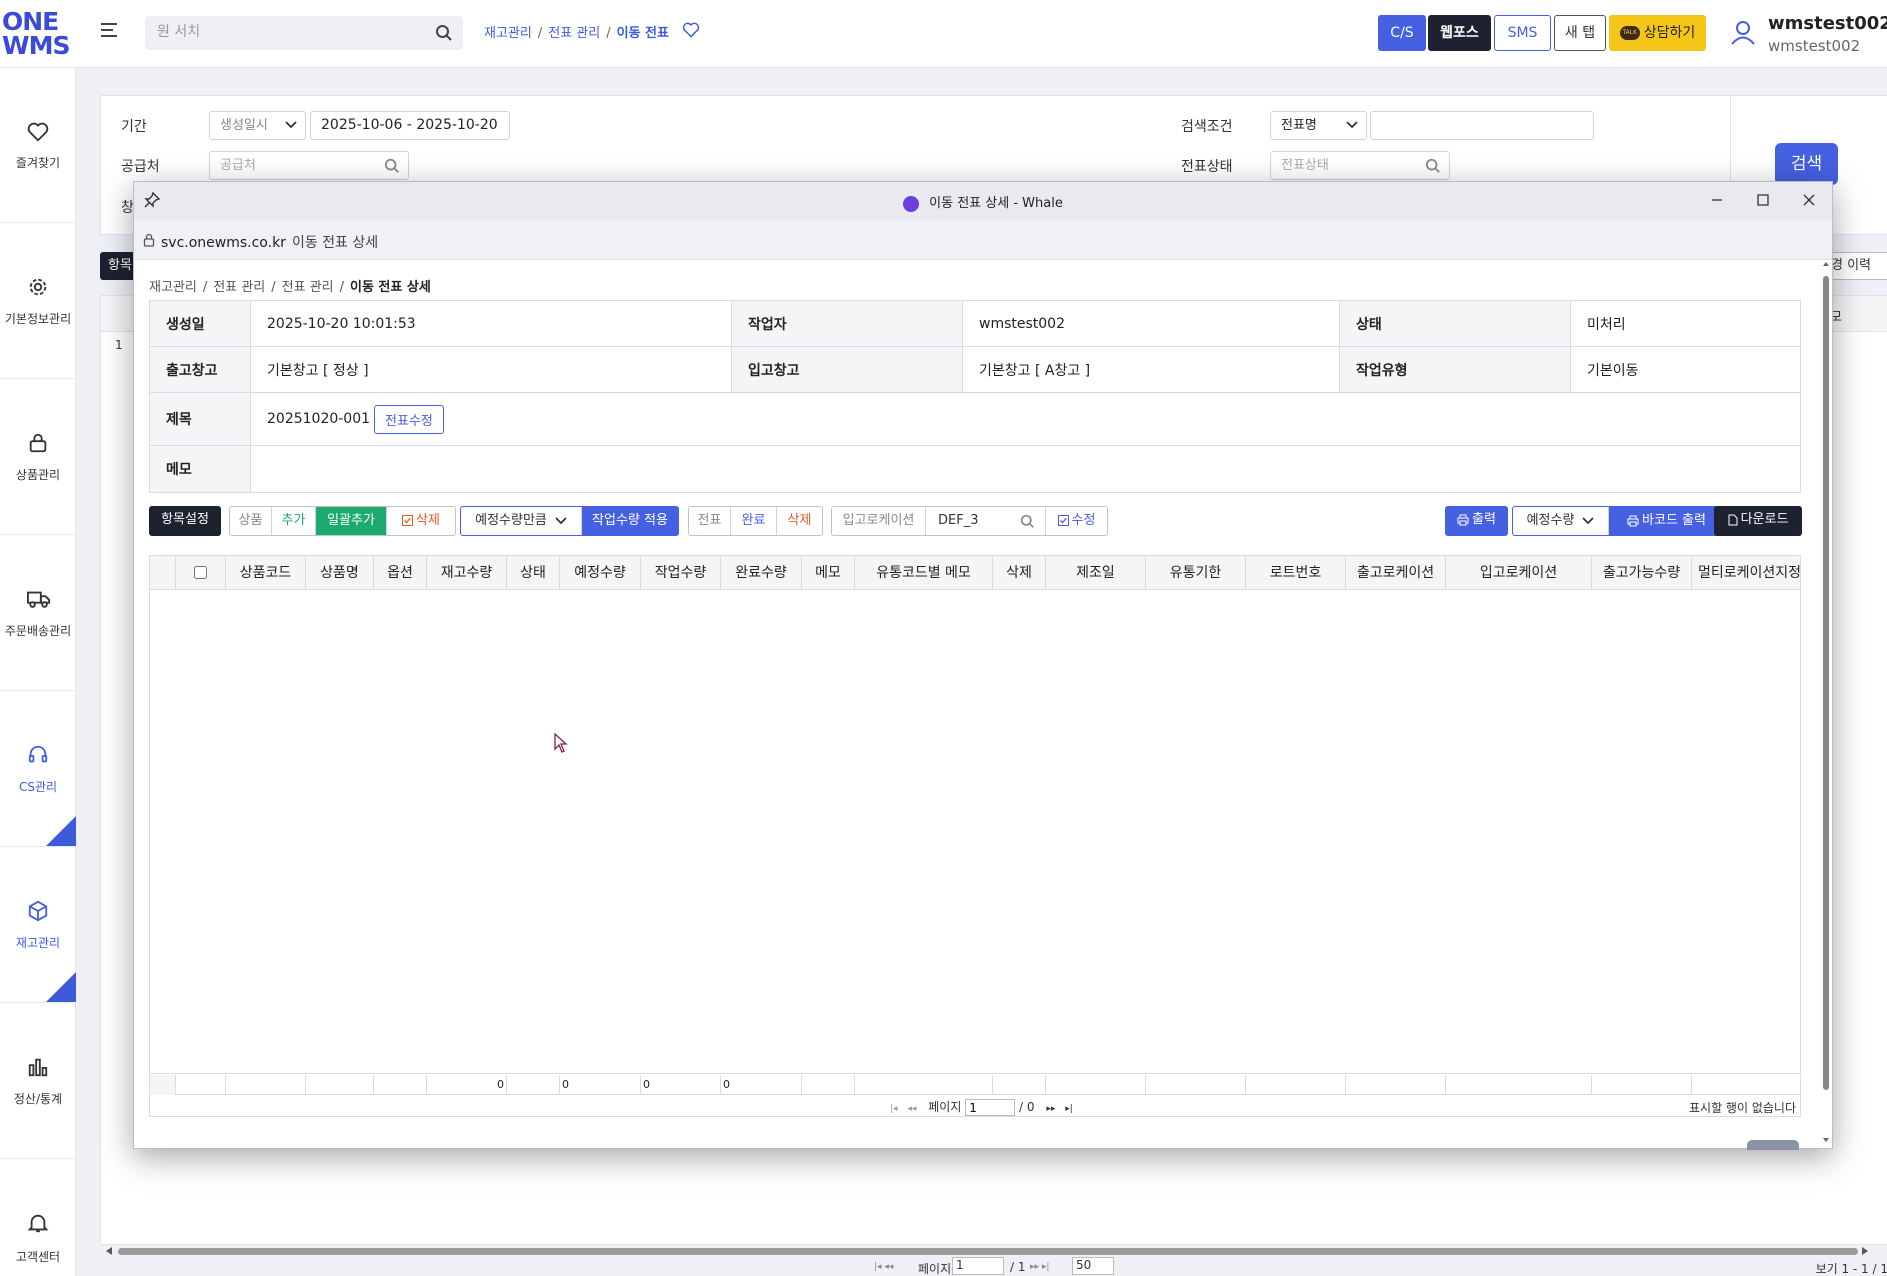  Describe the element at coordinates (1402, 33) in the screenshot. I see `cs-button: C/S` at that location.